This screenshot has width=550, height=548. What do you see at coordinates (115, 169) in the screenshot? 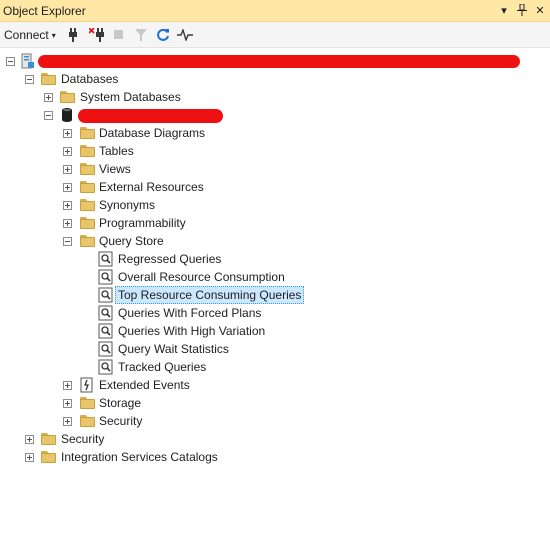
I see `tree-label: Views` at bounding box center [115, 169].